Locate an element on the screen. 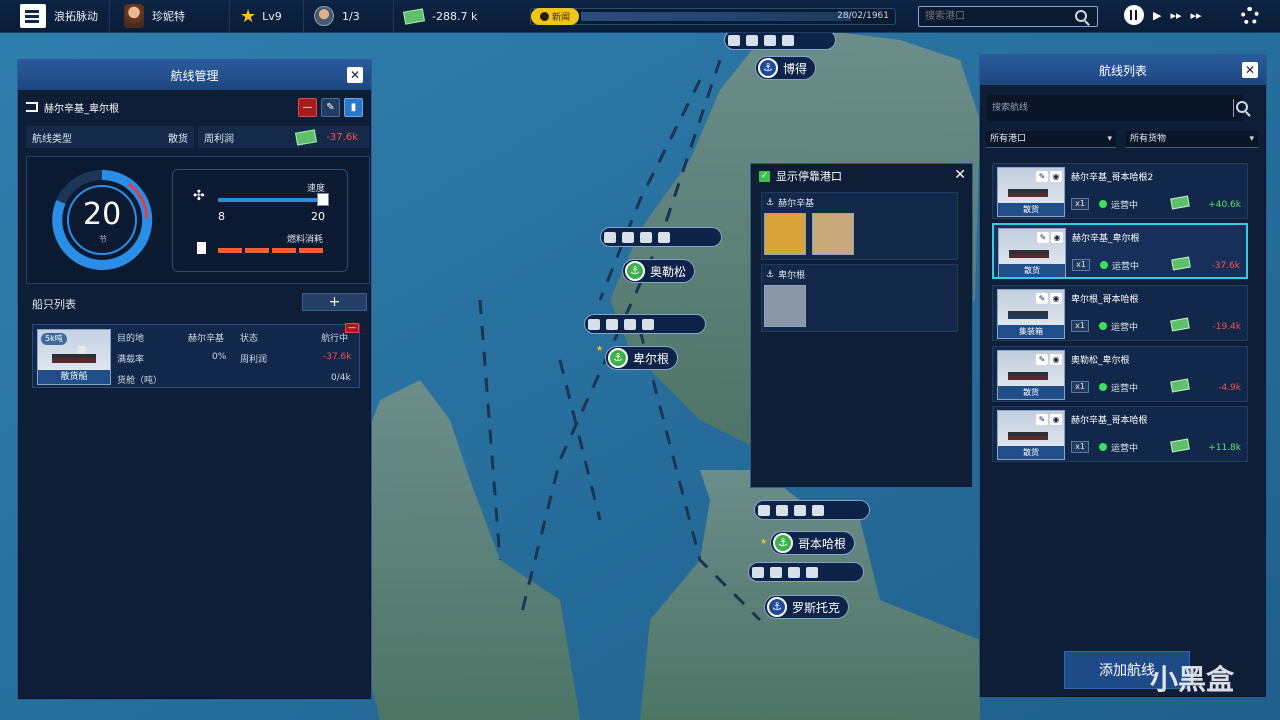  remove-ship-button: — is located at coordinates (352, 328).